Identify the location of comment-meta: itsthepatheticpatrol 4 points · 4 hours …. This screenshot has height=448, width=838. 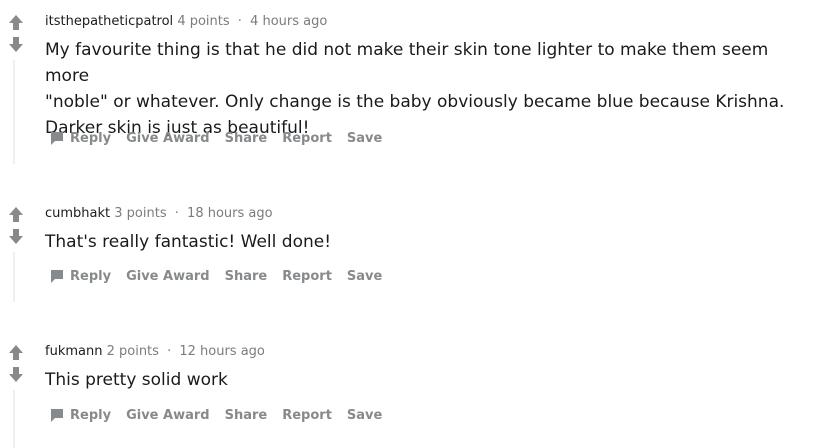
(186, 21).